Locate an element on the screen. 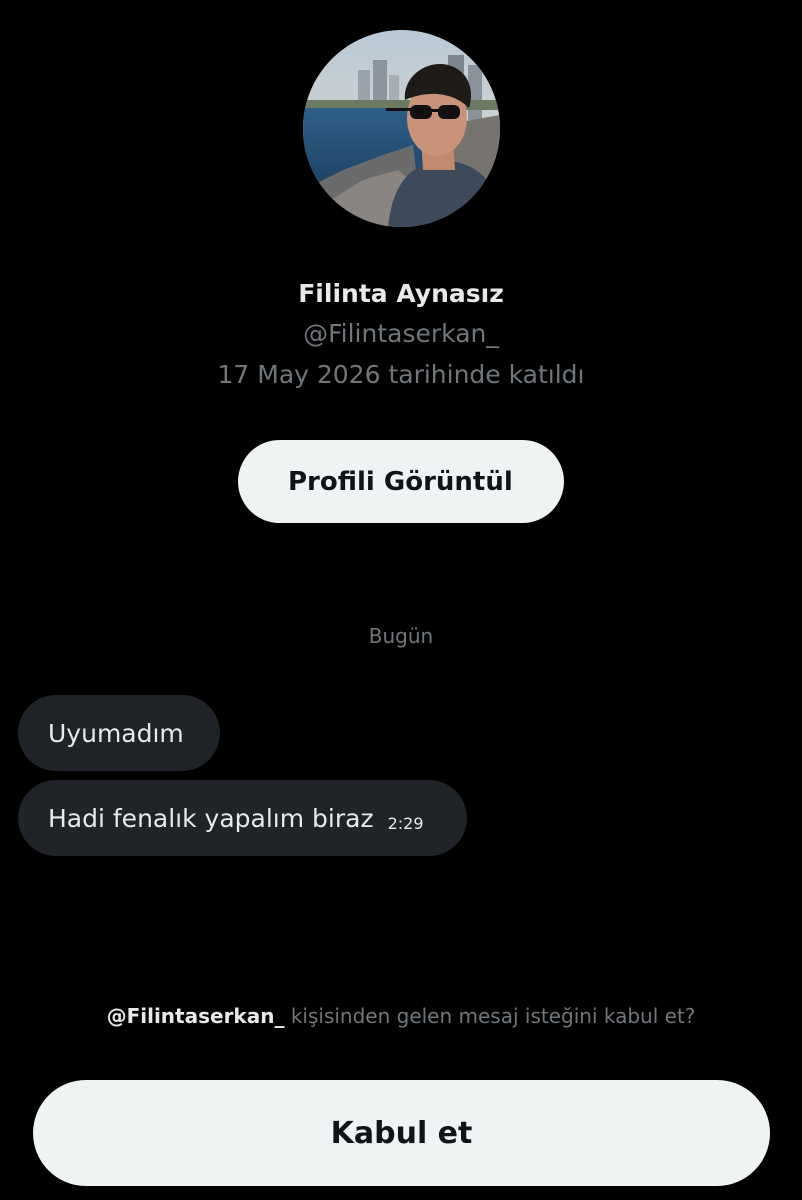 The width and height of the screenshot is (802, 1200). message-bubble: Hadi fenalık yapalım biraz 2:29 is located at coordinates (242, 818).